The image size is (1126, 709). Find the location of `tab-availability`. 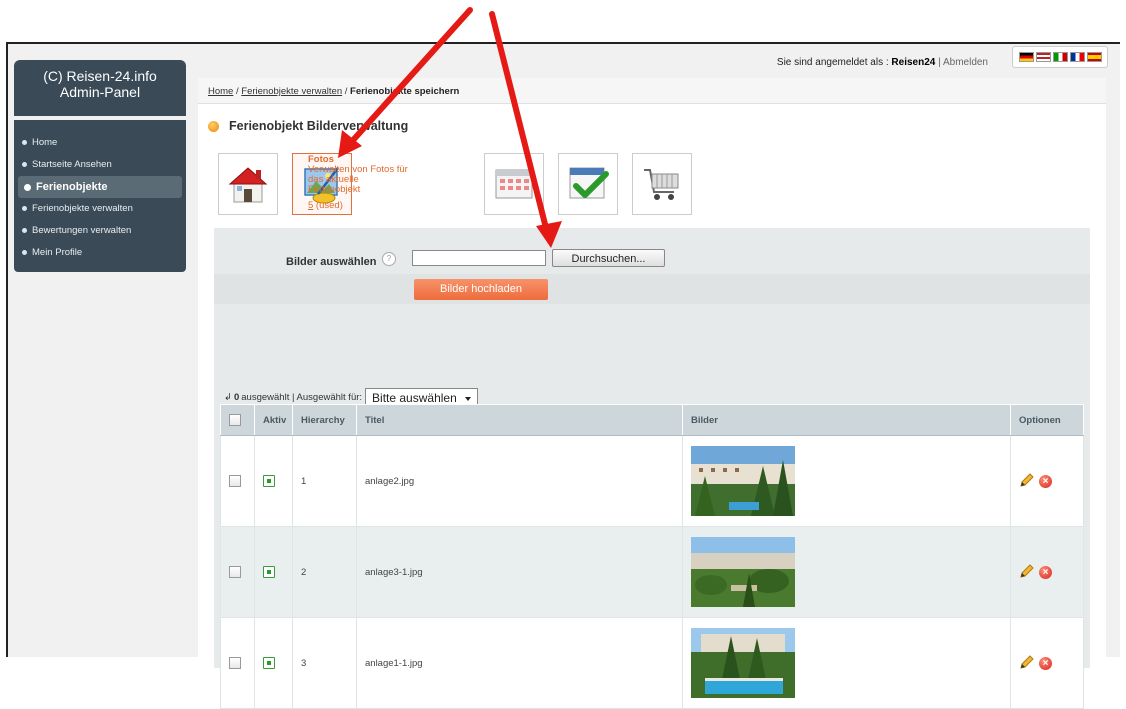

tab-availability is located at coordinates (588, 184).